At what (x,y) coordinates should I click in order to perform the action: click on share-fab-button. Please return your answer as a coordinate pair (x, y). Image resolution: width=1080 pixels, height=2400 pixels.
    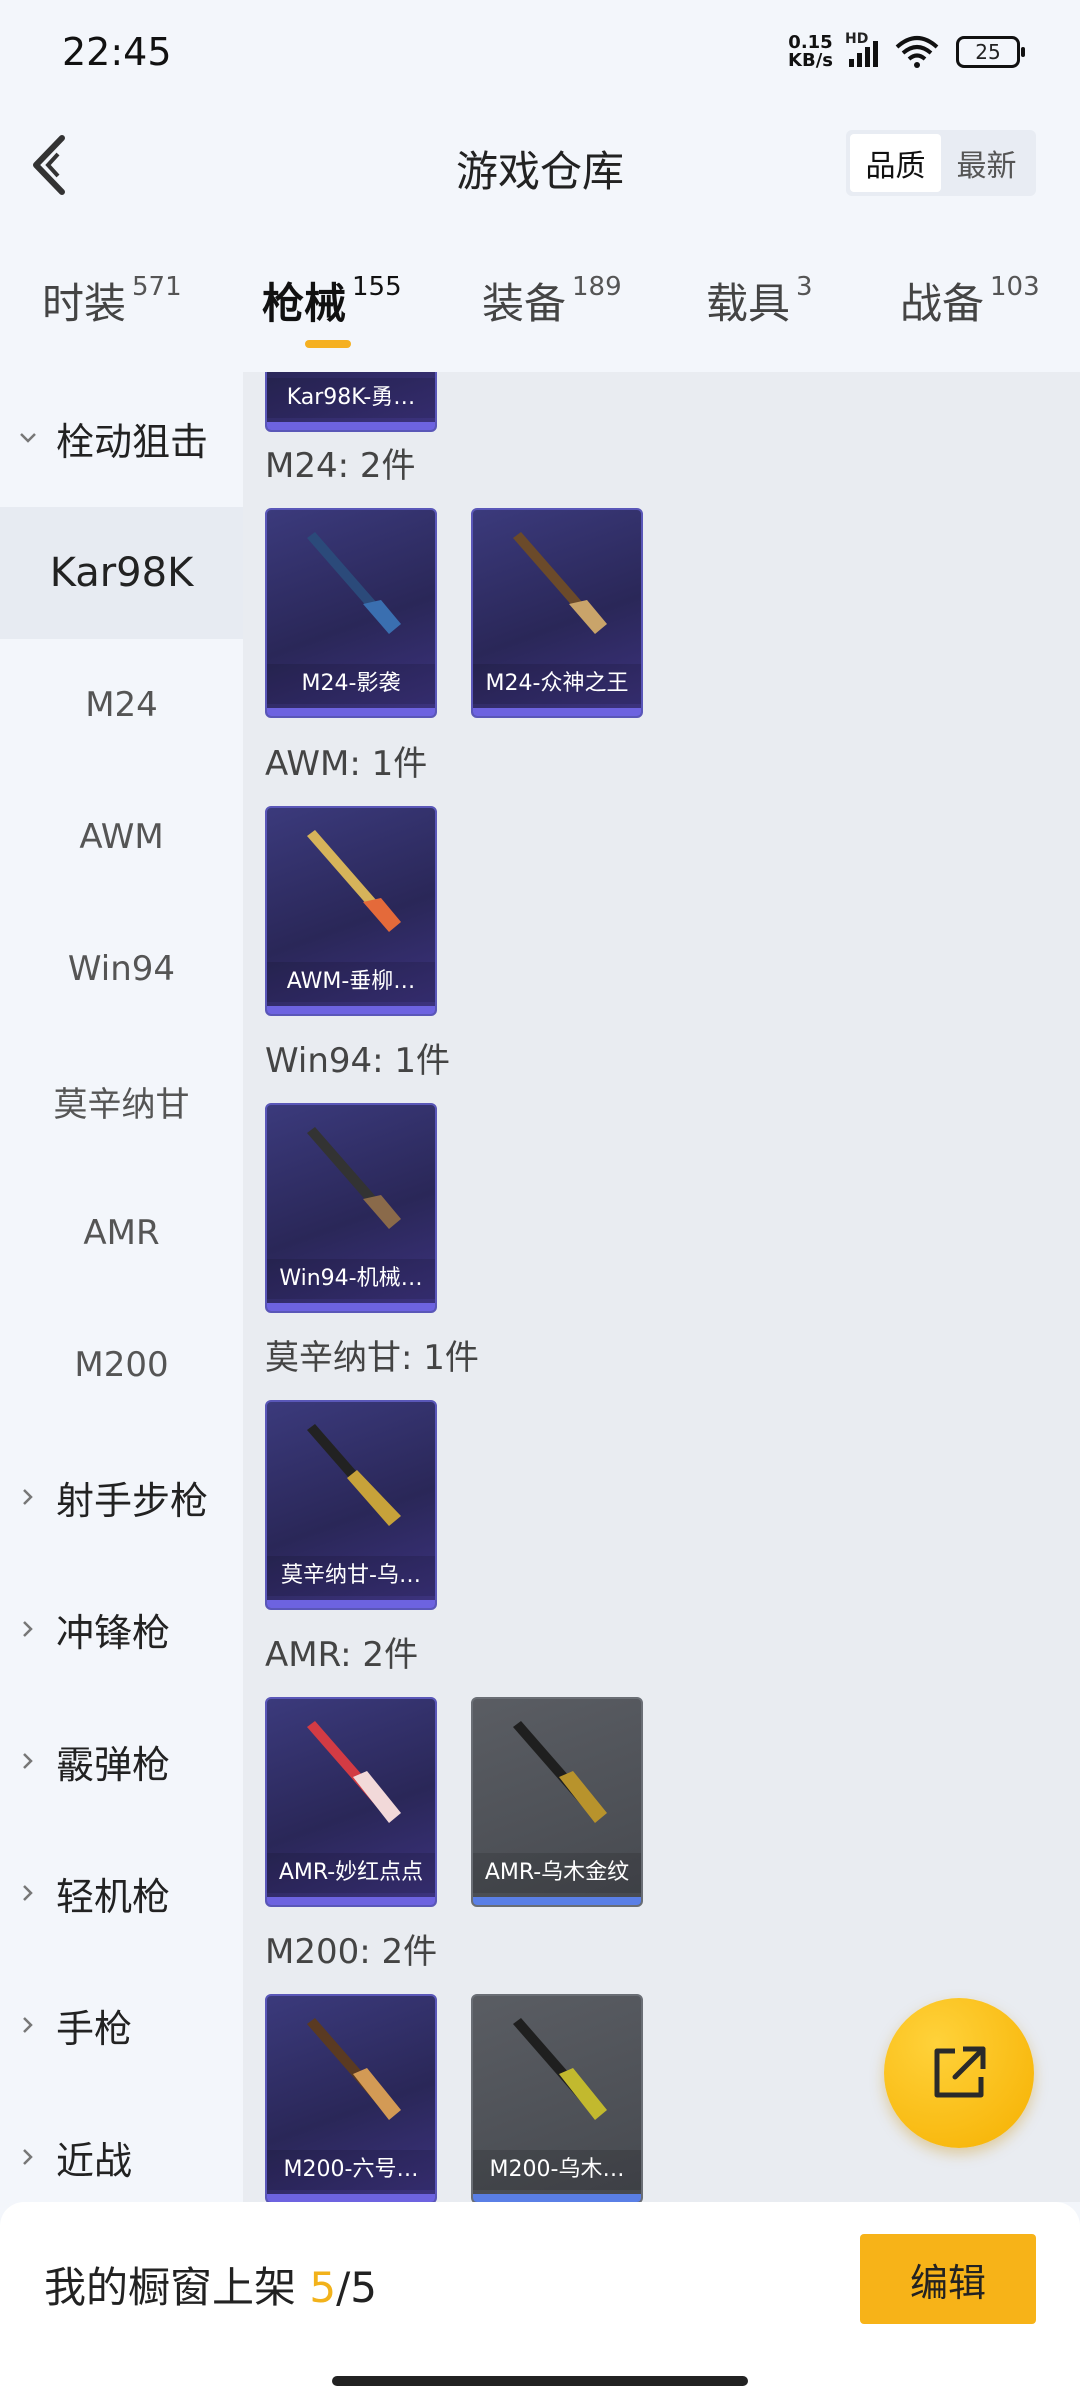
    Looking at the image, I should click on (959, 2073).